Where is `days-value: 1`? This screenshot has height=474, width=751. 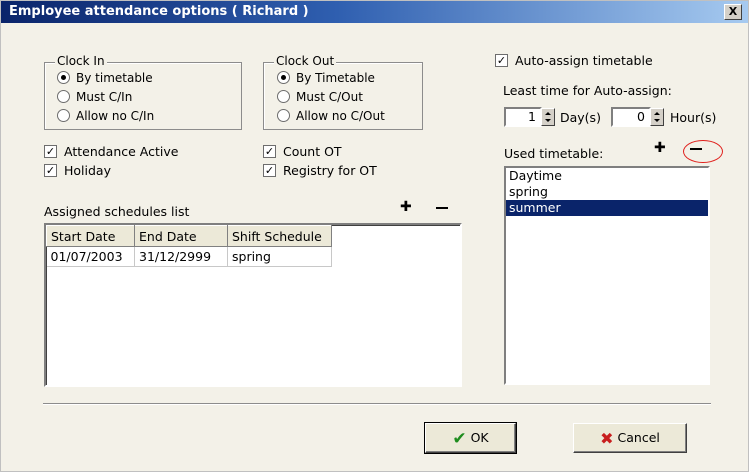 days-value: 1 is located at coordinates (532, 116).